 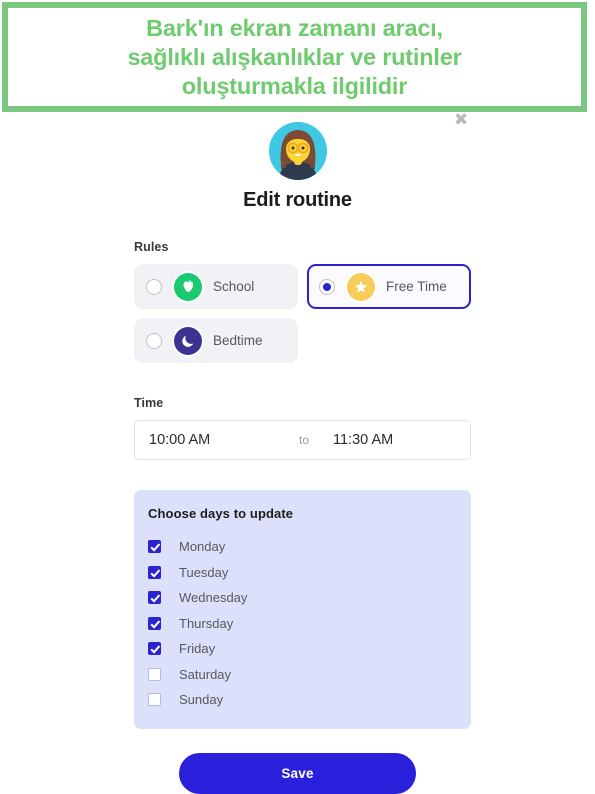 What do you see at coordinates (302, 313) in the screenshot?
I see `rules-options: School Free Time Bedtime` at bounding box center [302, 313].